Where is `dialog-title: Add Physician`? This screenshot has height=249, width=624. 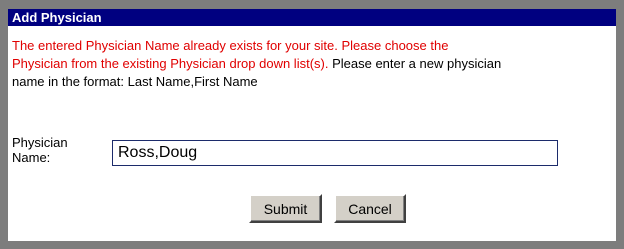
dialog-title: Add Physician is located at coordinates (312, 17).